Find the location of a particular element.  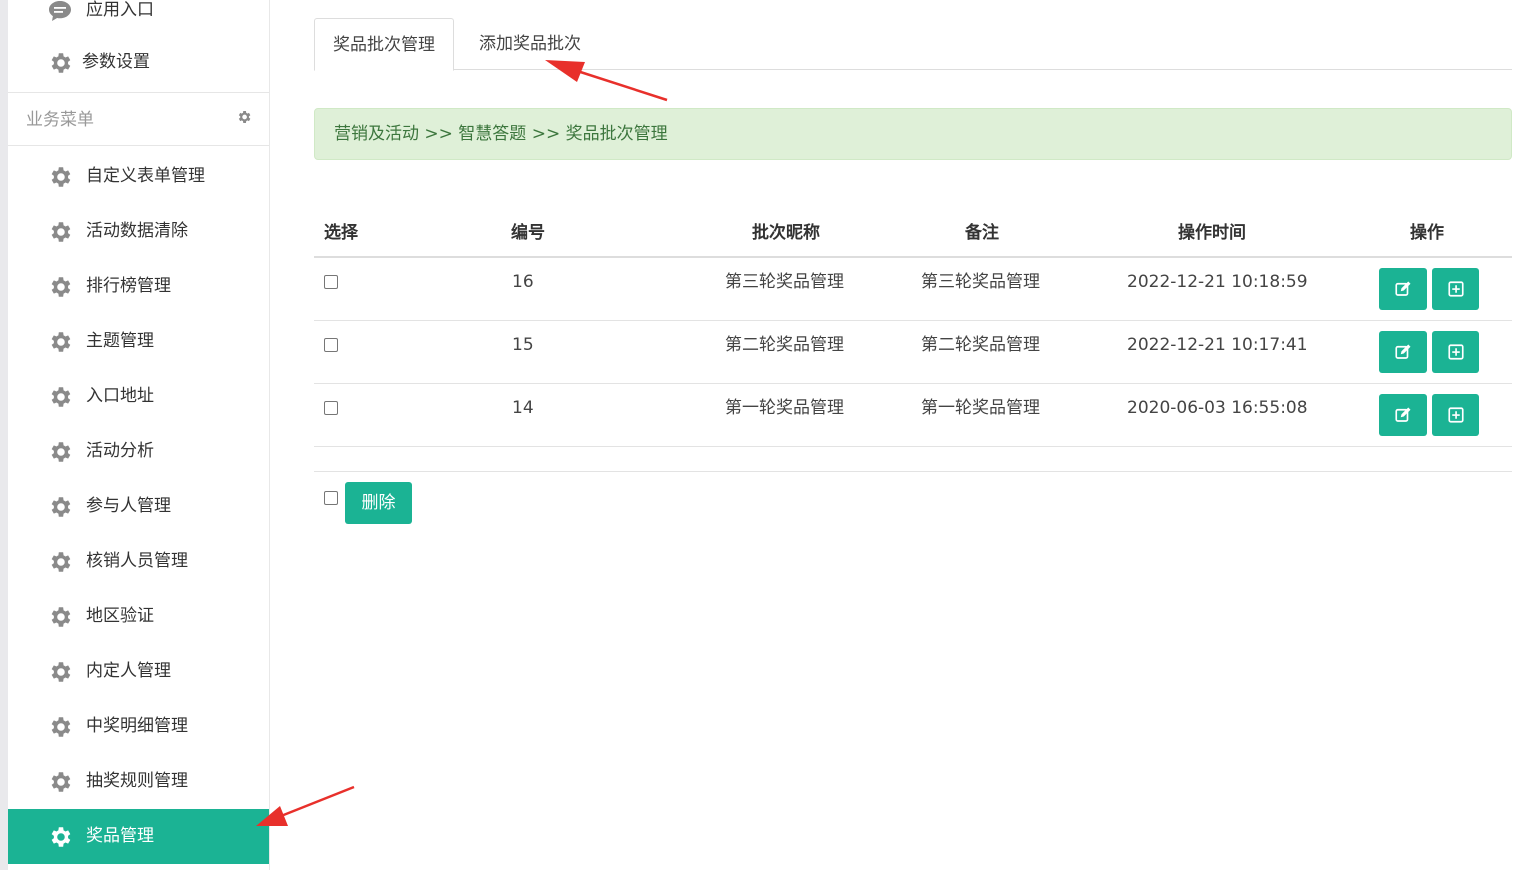

sidebar-item-5: 入口地址 is located at coordinates (138, 396).